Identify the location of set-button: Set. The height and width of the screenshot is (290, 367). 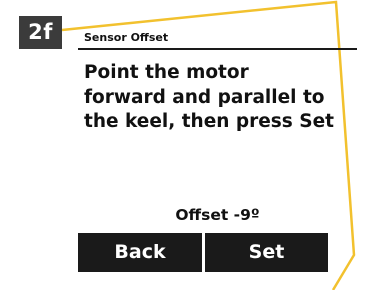
(266, 252).